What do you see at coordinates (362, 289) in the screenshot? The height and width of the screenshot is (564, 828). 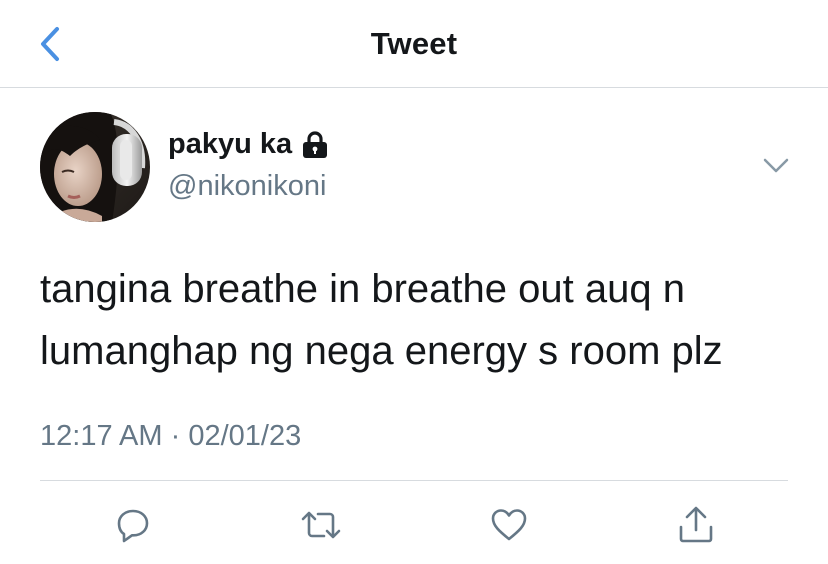 I see `tweet-text-line-1: tangina breathe in breathe out auq n` at bounding box center [362, 289].